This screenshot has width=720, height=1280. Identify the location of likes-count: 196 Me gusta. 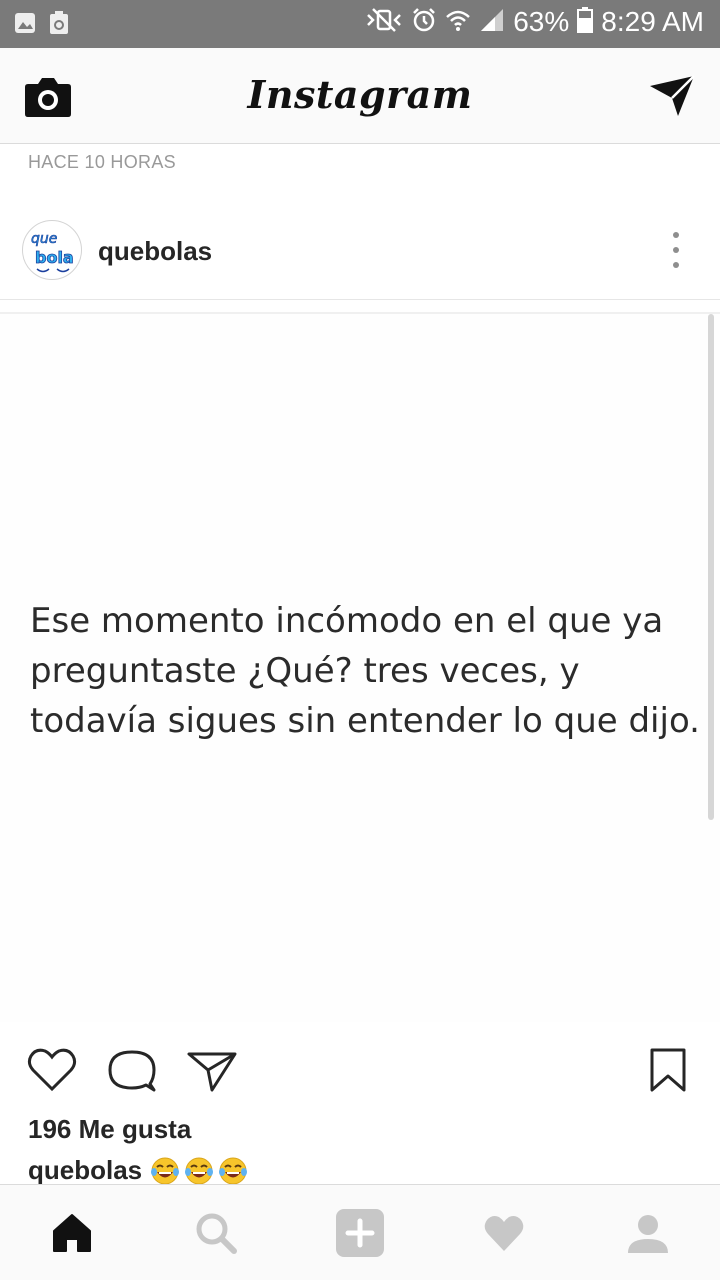
(109, 1129).